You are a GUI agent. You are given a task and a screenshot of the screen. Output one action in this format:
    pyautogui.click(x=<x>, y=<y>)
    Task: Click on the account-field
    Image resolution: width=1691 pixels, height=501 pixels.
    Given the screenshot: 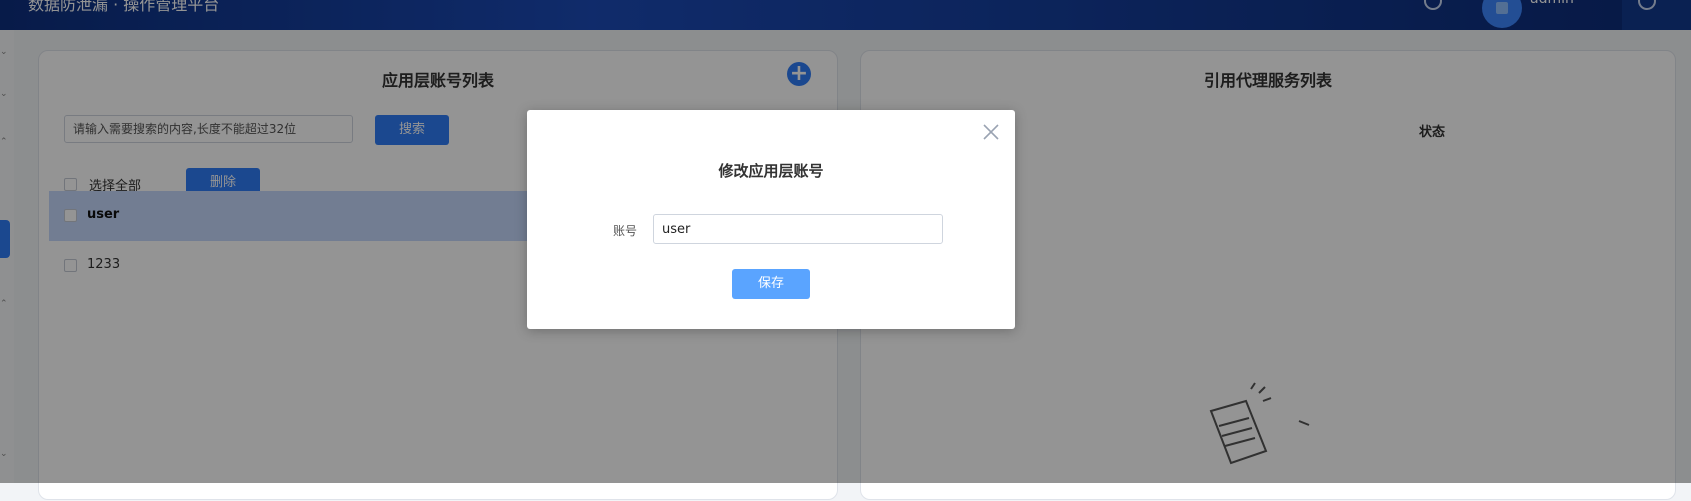 What is the action you would take?
    pyautogui.click(x=798, y=229)
    